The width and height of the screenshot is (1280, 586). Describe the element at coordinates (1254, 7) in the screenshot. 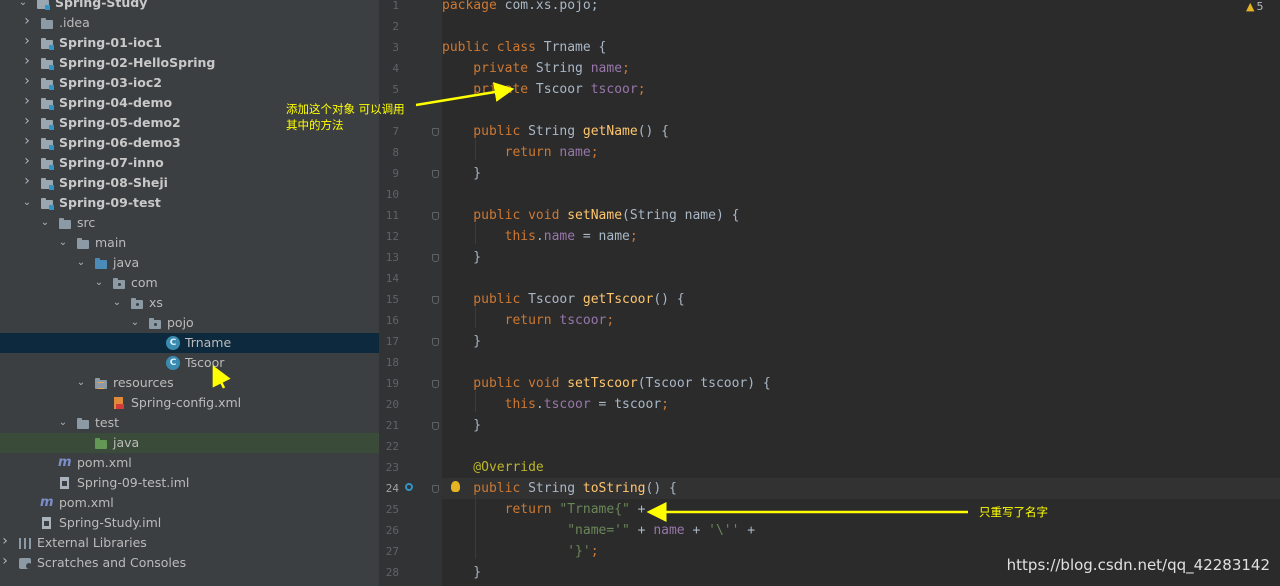

I see `warnings-indicator: ▲ 5` at that location.